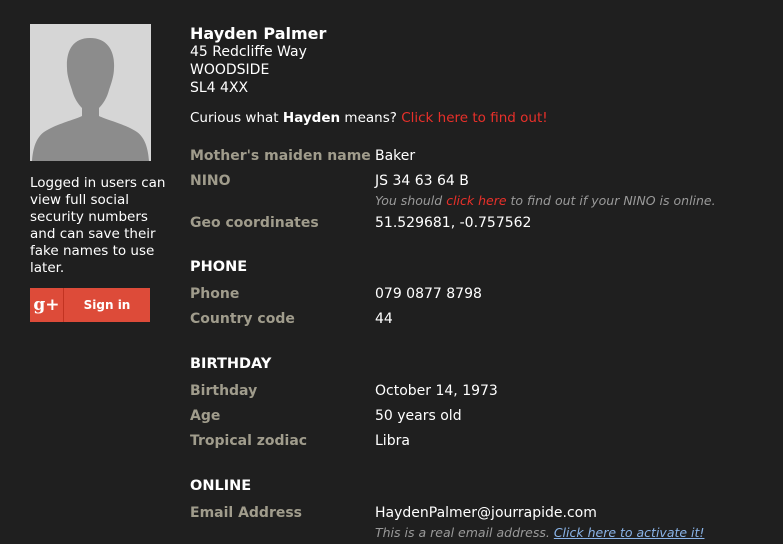 The image size is (783, 544). I want to click on country-code-label: Country code, so click(242, 319).